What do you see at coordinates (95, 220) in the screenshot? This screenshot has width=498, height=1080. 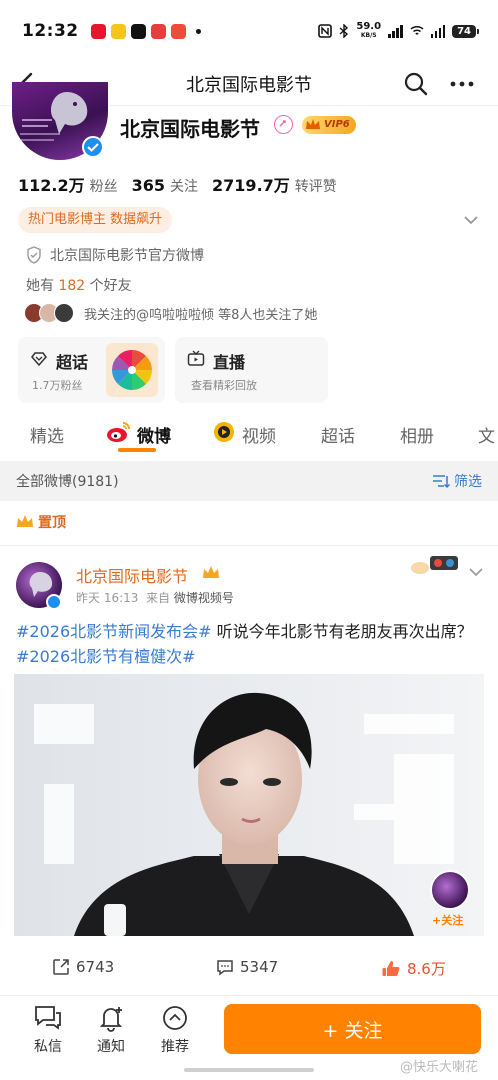 I see `hot-blogger-tag: 热门电影博主 数据飙升` at bounding box center [95, 220].